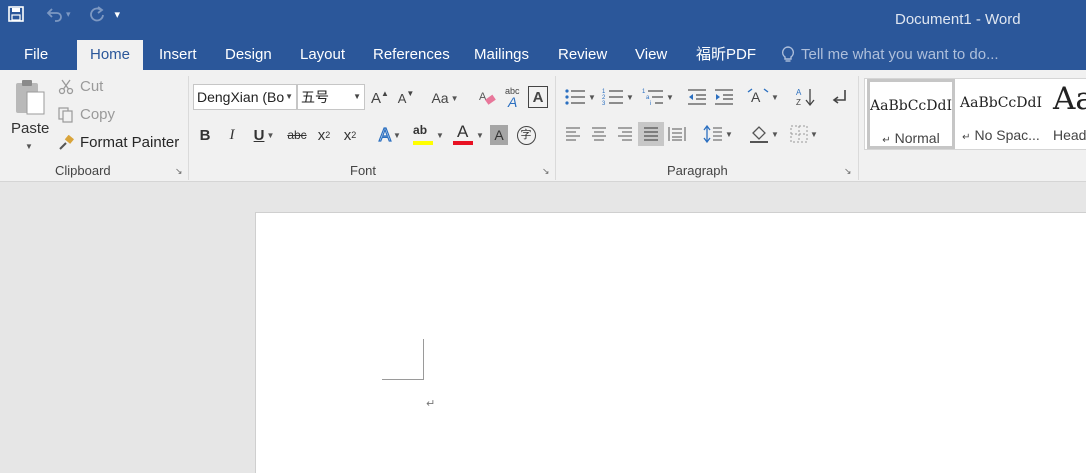  I want to click on tab-foxit-pdf: 福昕PDF, so click(726, 55).